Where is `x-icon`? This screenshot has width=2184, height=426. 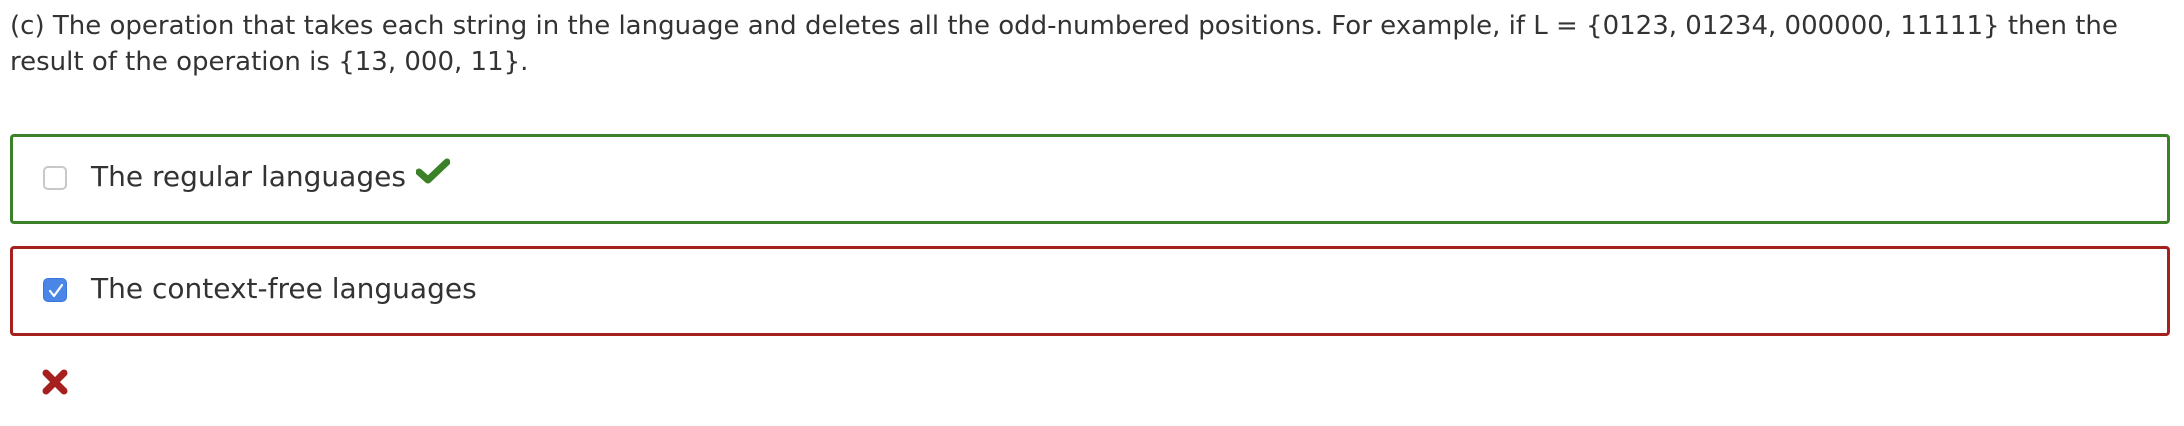
x-icon is located at coordinates (55, 384).